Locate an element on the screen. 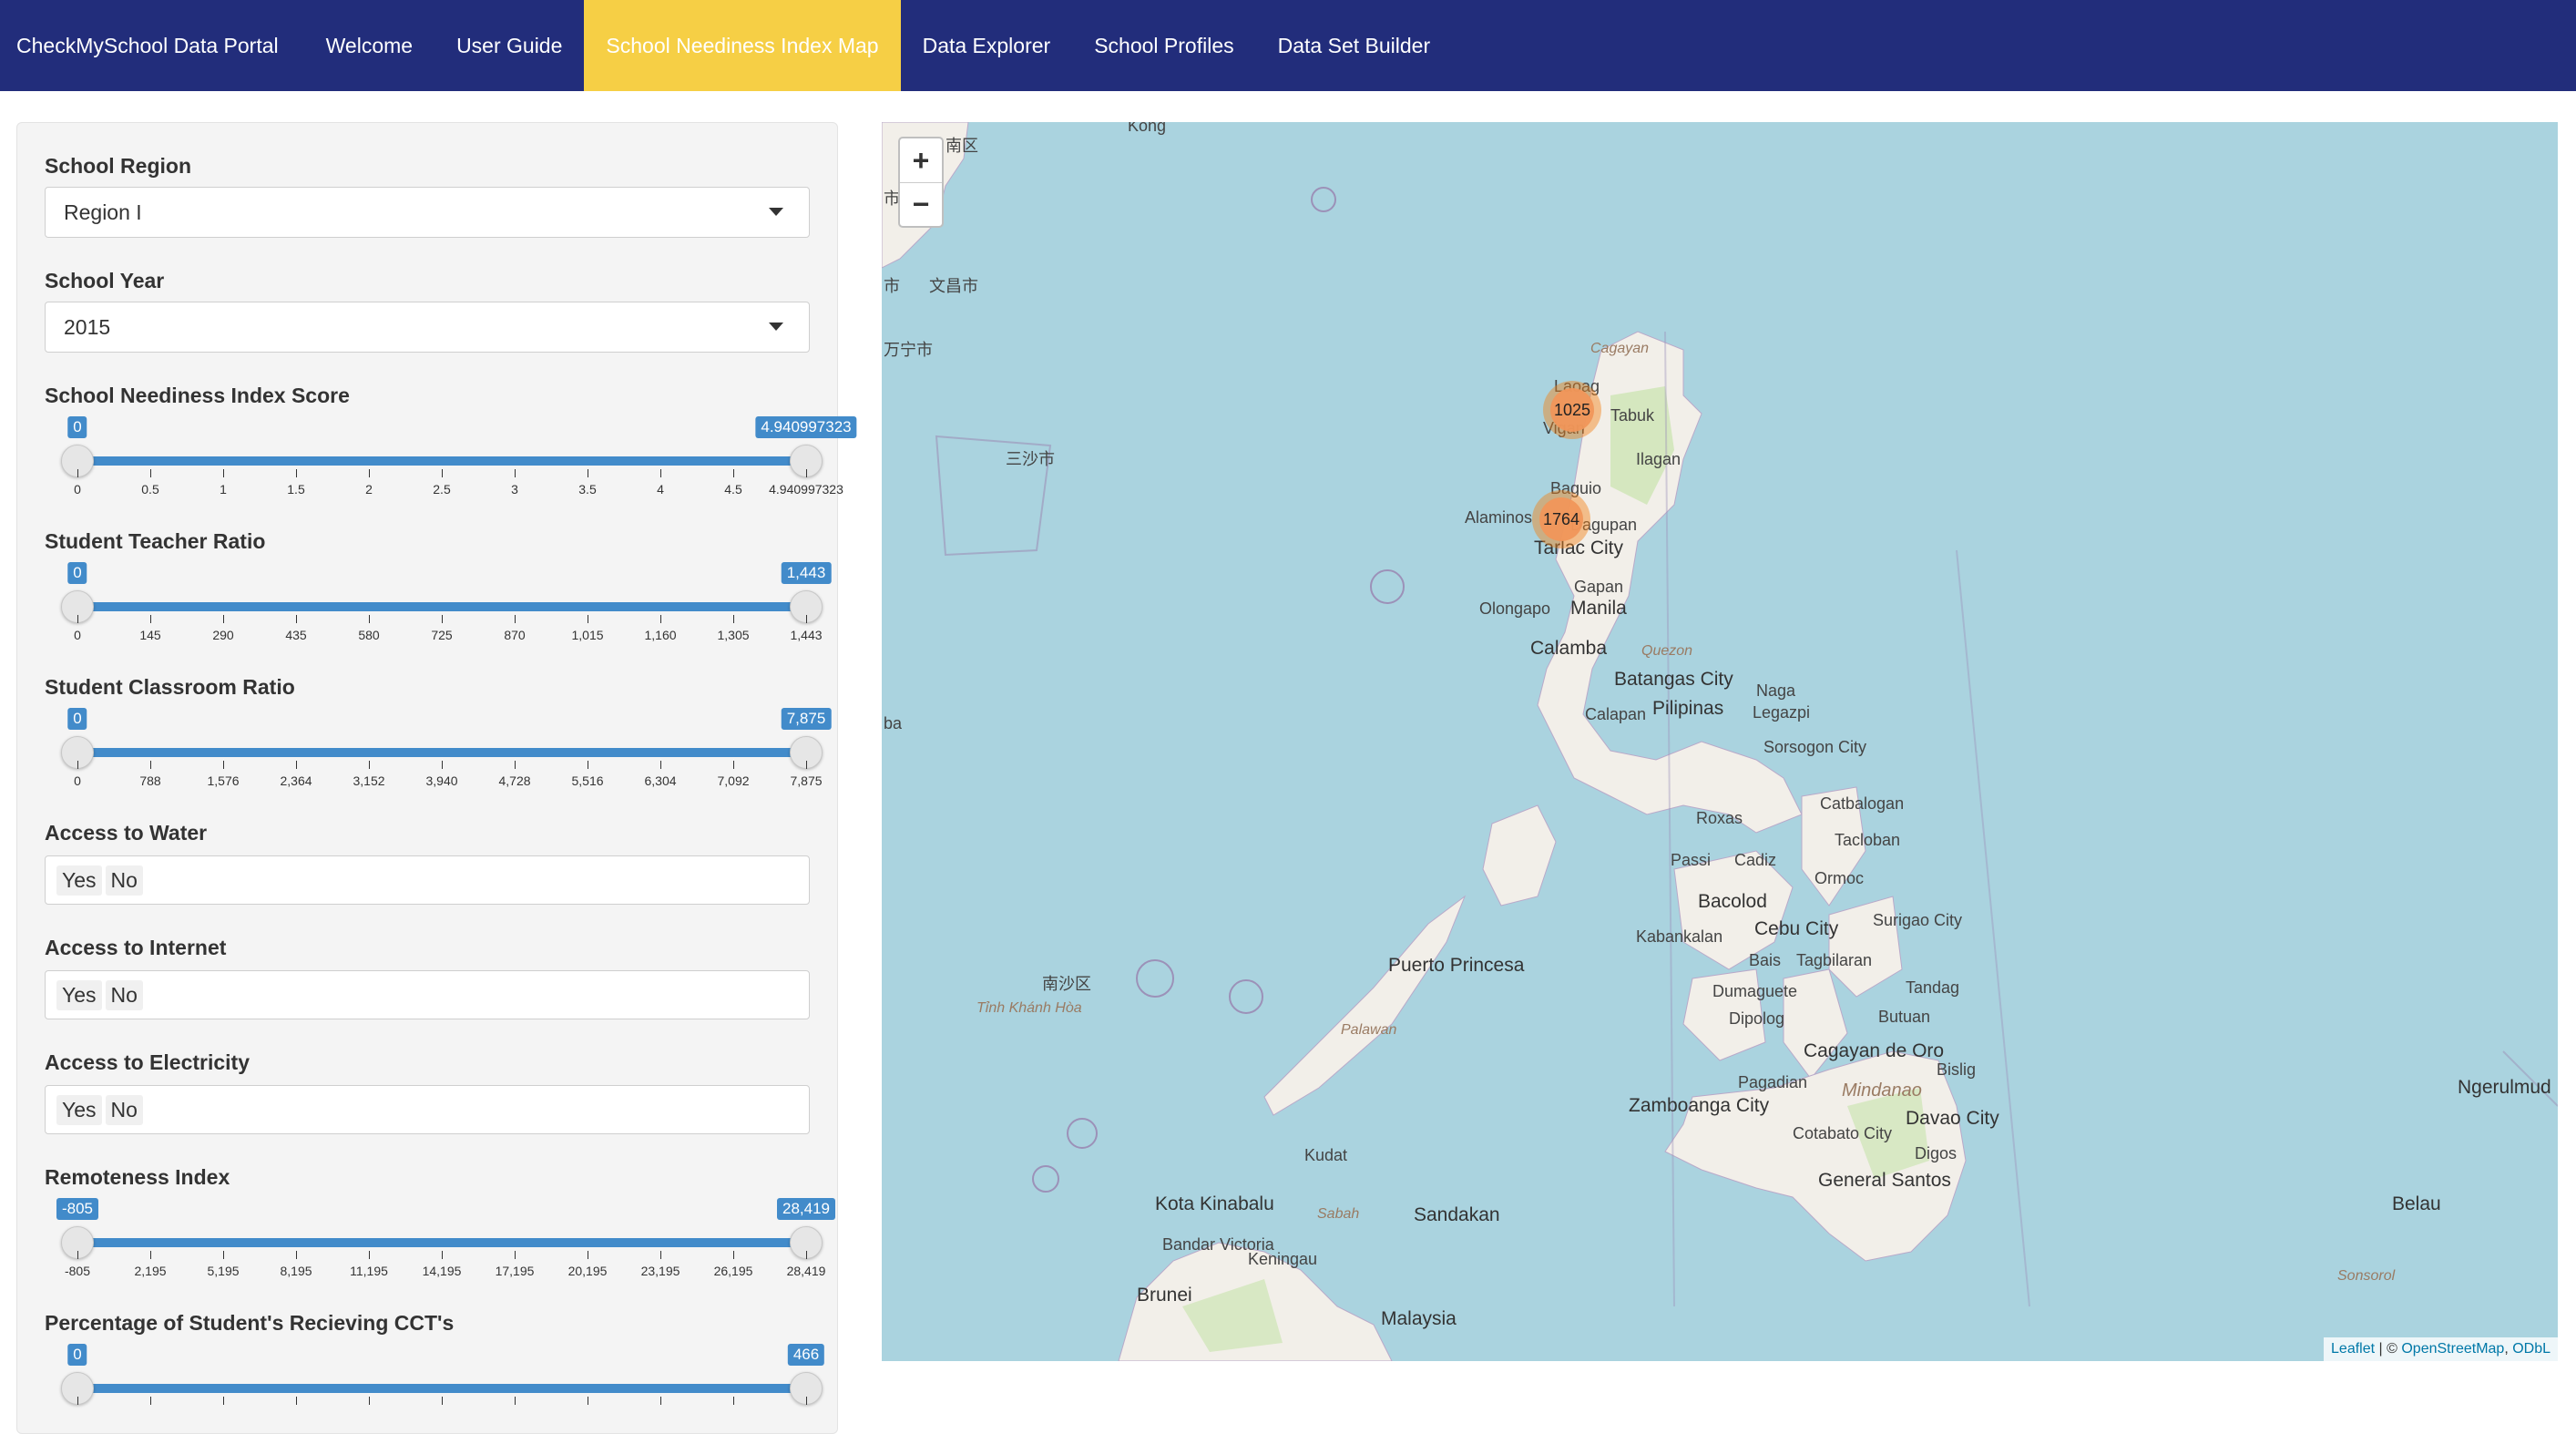 This screenshot has width=2576, height=1444. map-label: 万宁市 is located at coordinates (908, 350).